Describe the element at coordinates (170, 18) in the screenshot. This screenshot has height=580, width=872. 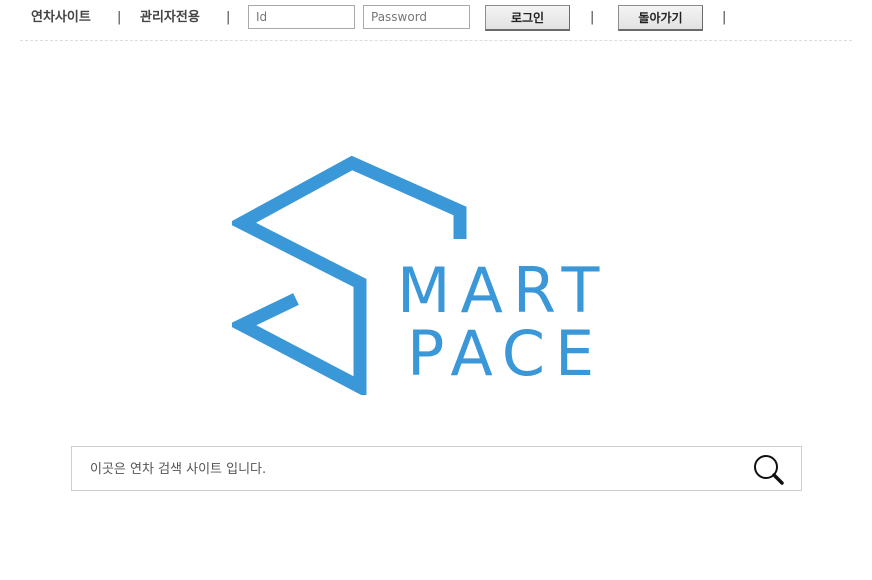
I see `admin-link: 관리자전용` at that location.